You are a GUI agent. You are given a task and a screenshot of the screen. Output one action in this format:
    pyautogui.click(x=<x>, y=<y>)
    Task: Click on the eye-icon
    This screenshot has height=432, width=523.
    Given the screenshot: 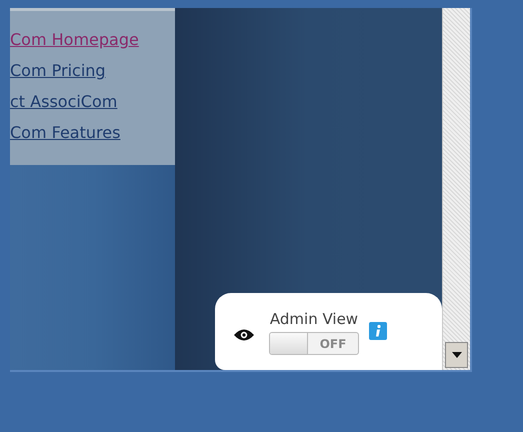 What is the action you would take?
    pyautogui.click(x=244, y=335)
    